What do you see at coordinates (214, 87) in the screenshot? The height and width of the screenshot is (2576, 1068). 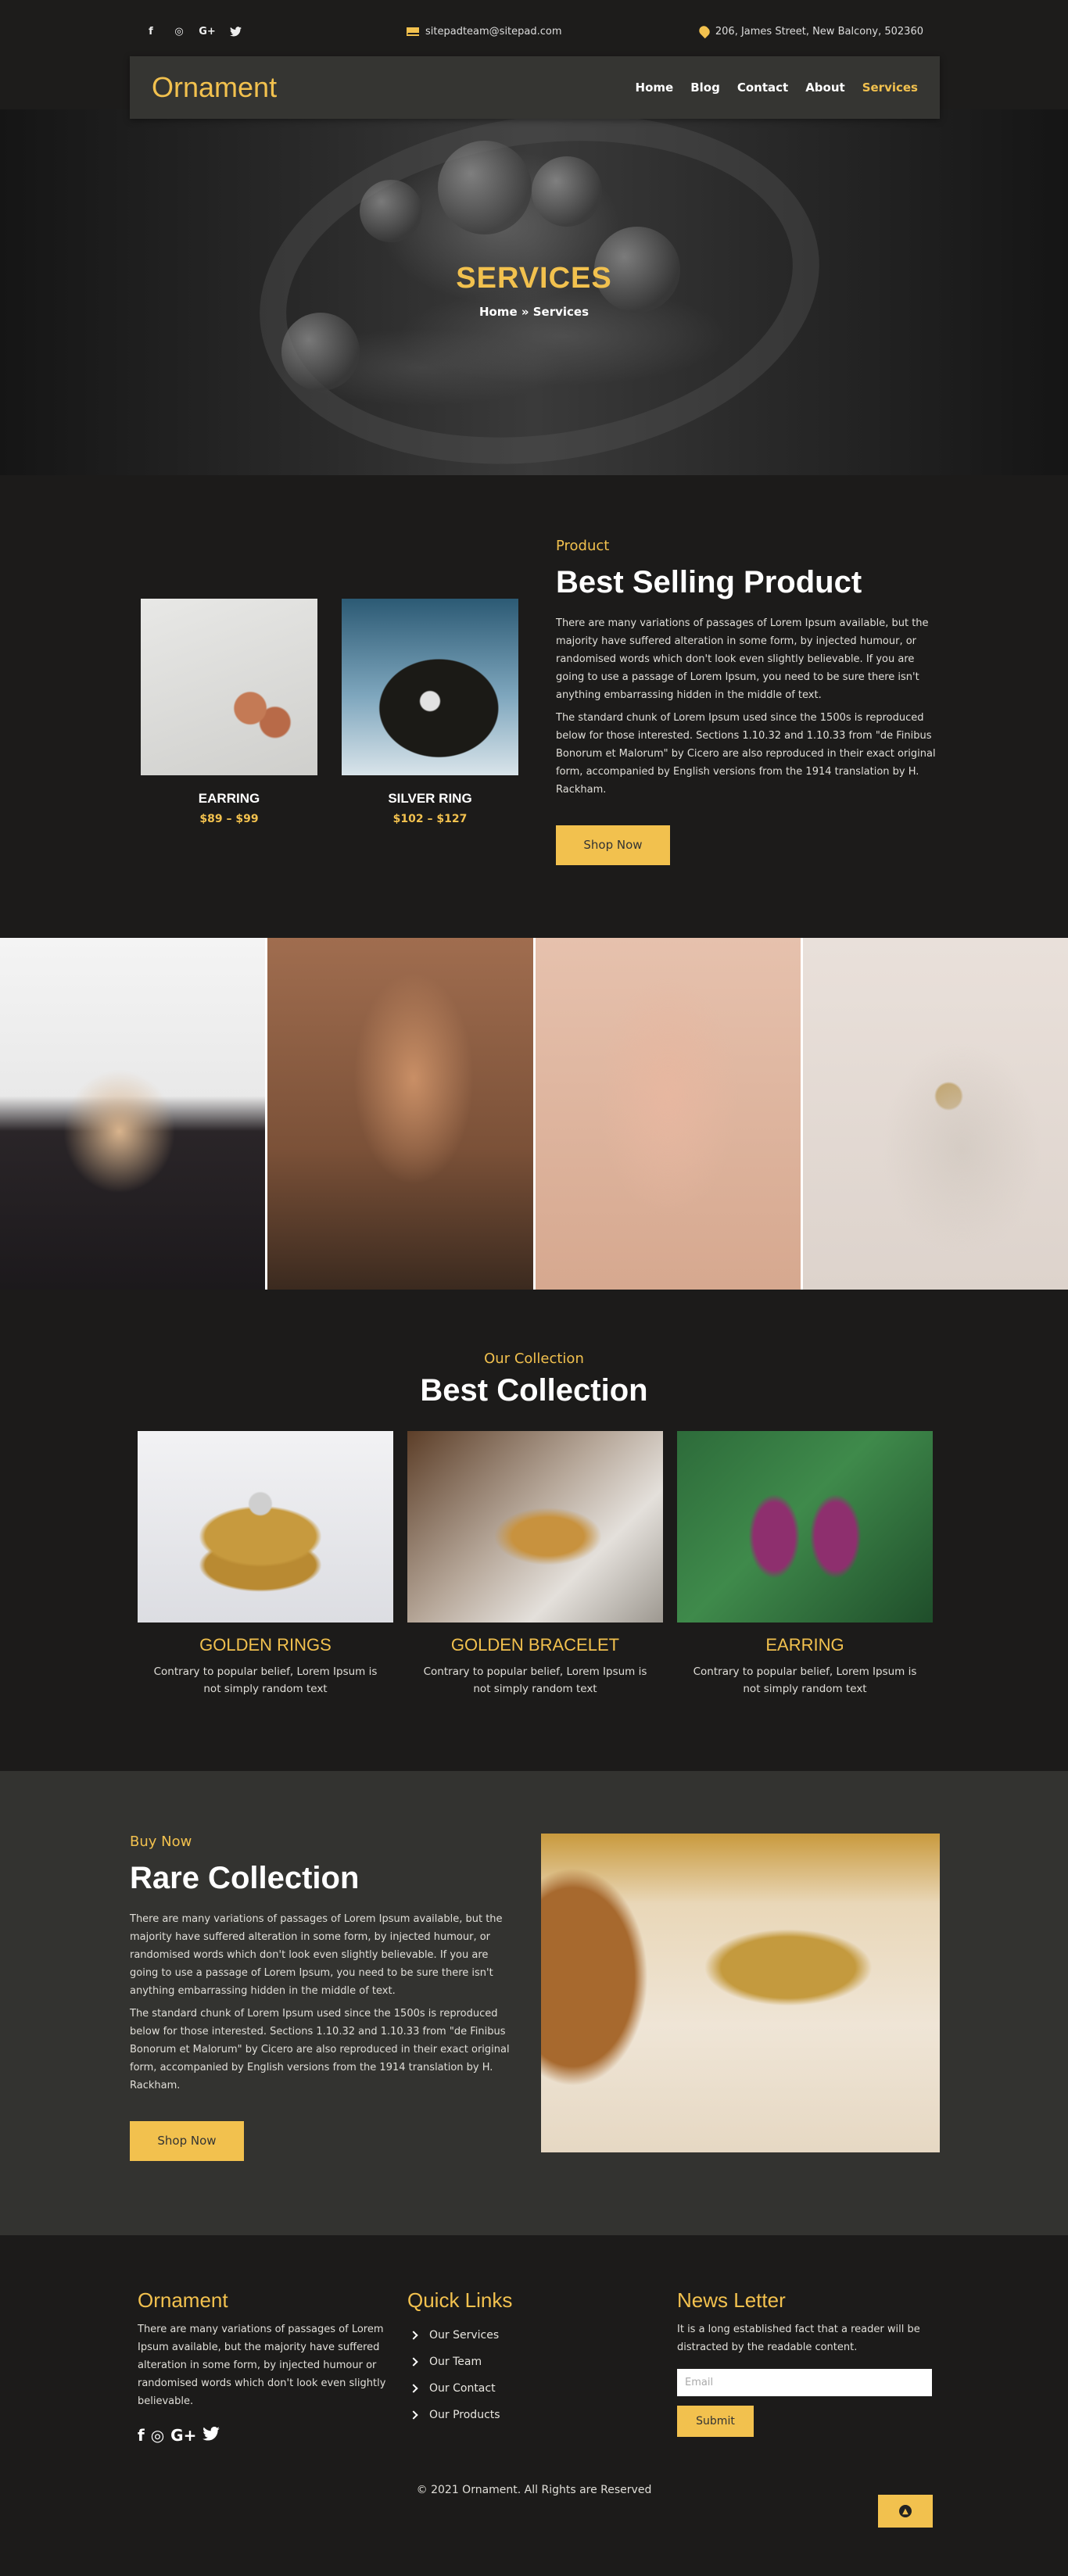 I see `brand-logo: Ornament` at bounding box center [214, 87].